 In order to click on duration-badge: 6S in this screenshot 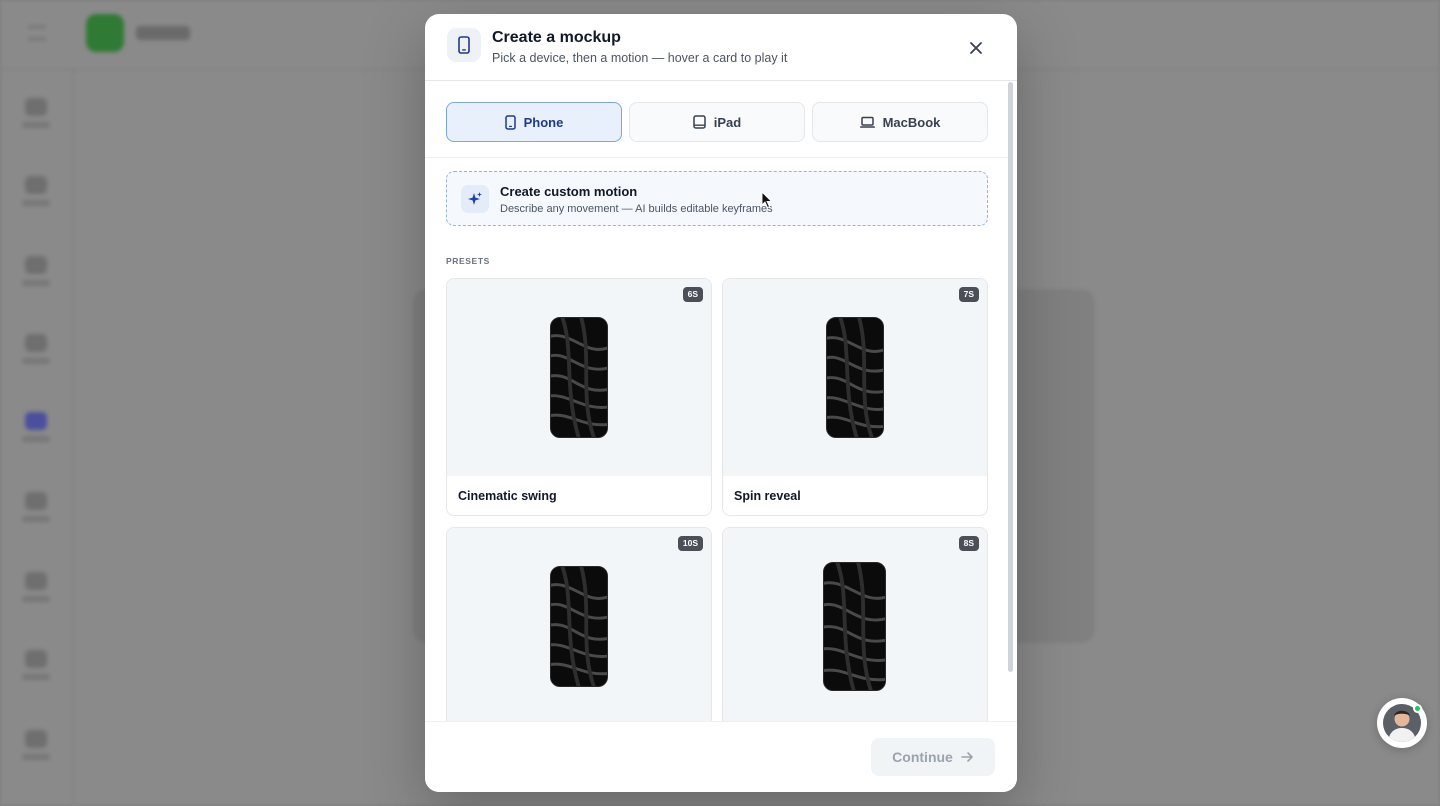, I will do `click(692, 294)`.